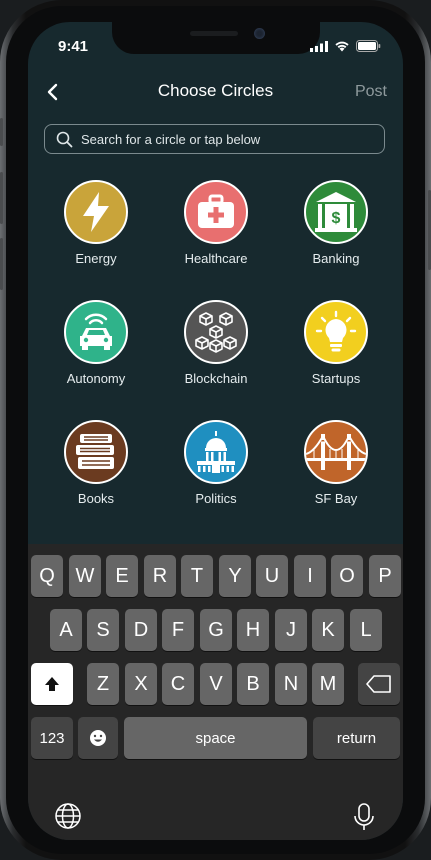 The image size is (431, 860). I want to click on key-e: E, so click(122, 576).